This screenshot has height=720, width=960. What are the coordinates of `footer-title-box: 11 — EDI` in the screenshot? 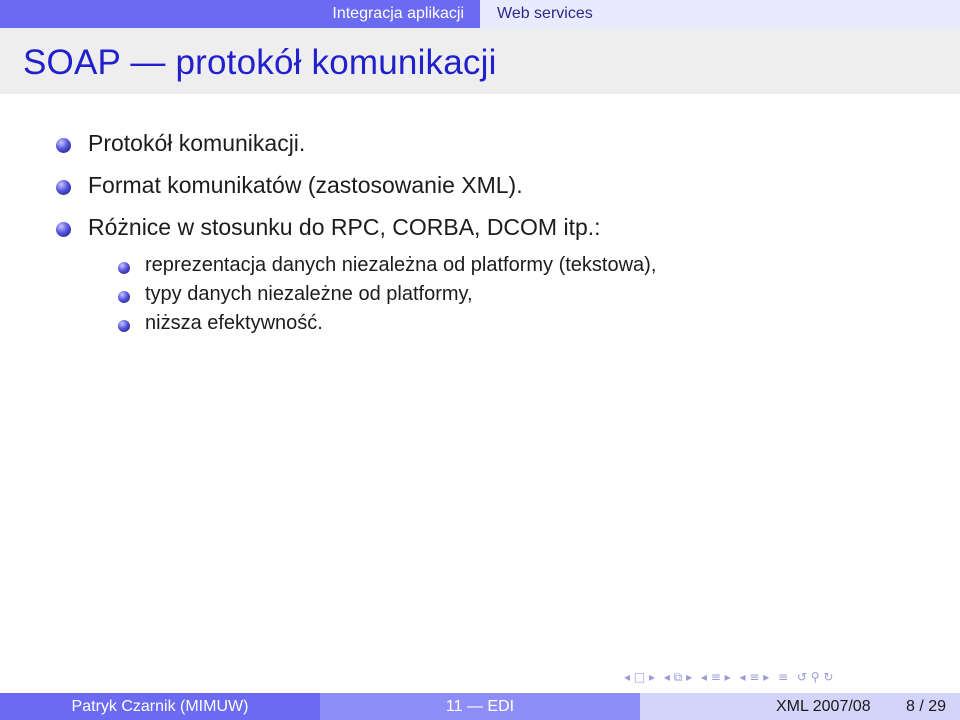 It's located at (480, 706).